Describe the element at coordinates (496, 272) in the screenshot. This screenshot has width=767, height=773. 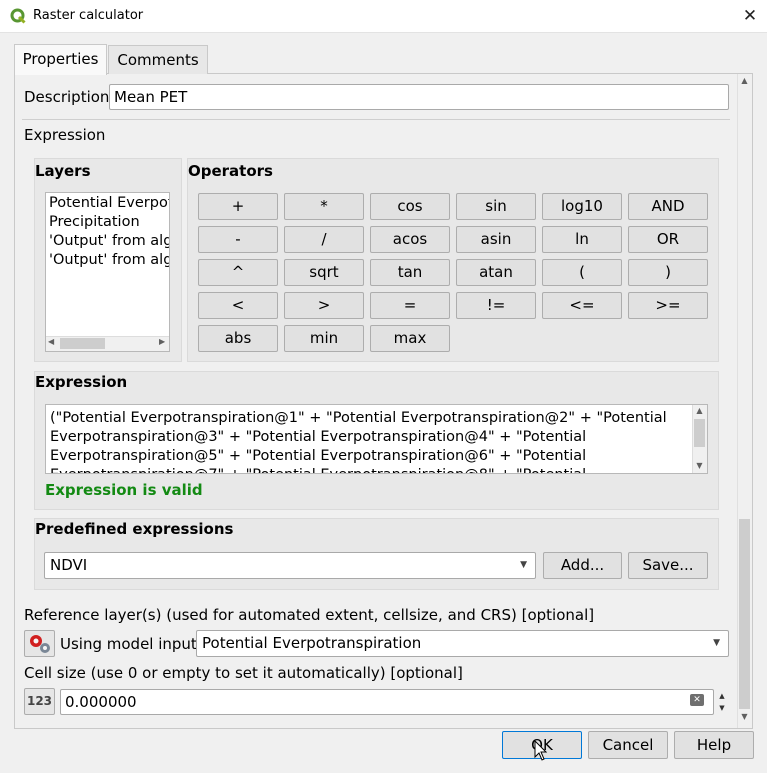
I see `operator-button: atan` at that location.